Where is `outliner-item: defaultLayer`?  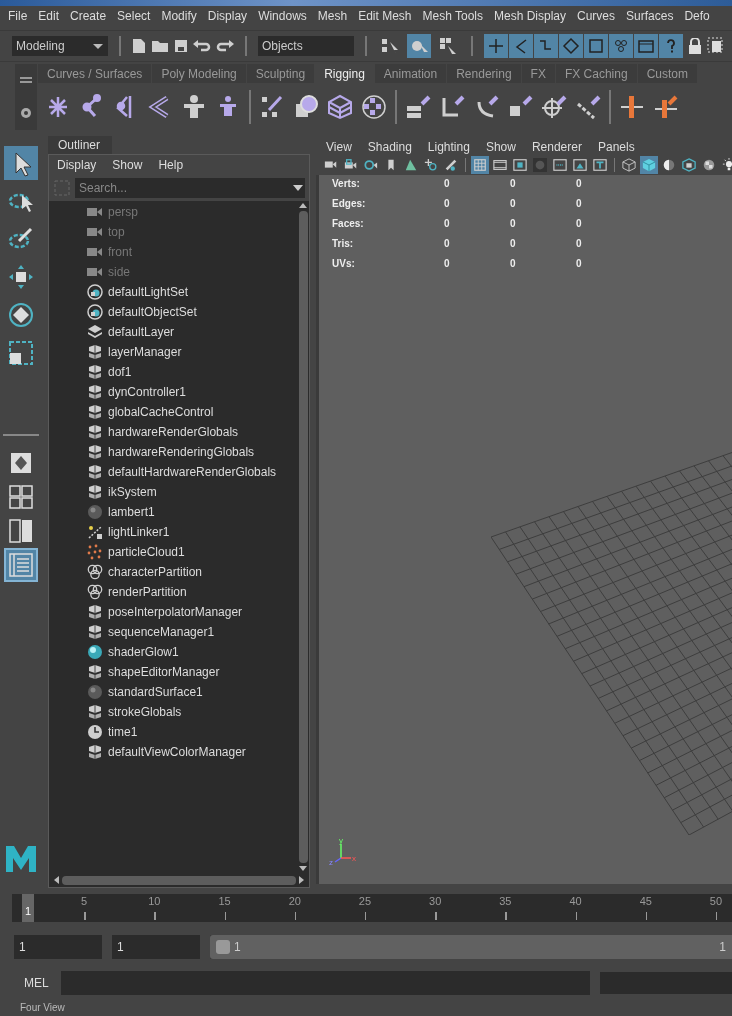 outliner-item: defaultLayer is located at coordinates (141, 332).